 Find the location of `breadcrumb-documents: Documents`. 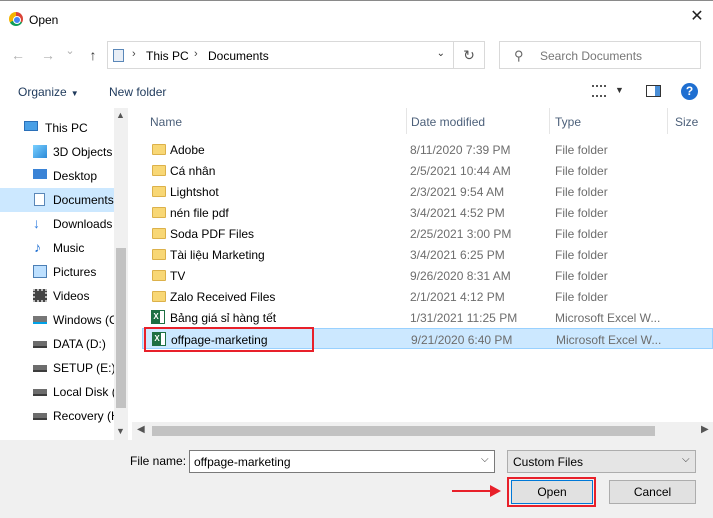

breadcrumb-documents: Documents is located at coordinates (238, 56).